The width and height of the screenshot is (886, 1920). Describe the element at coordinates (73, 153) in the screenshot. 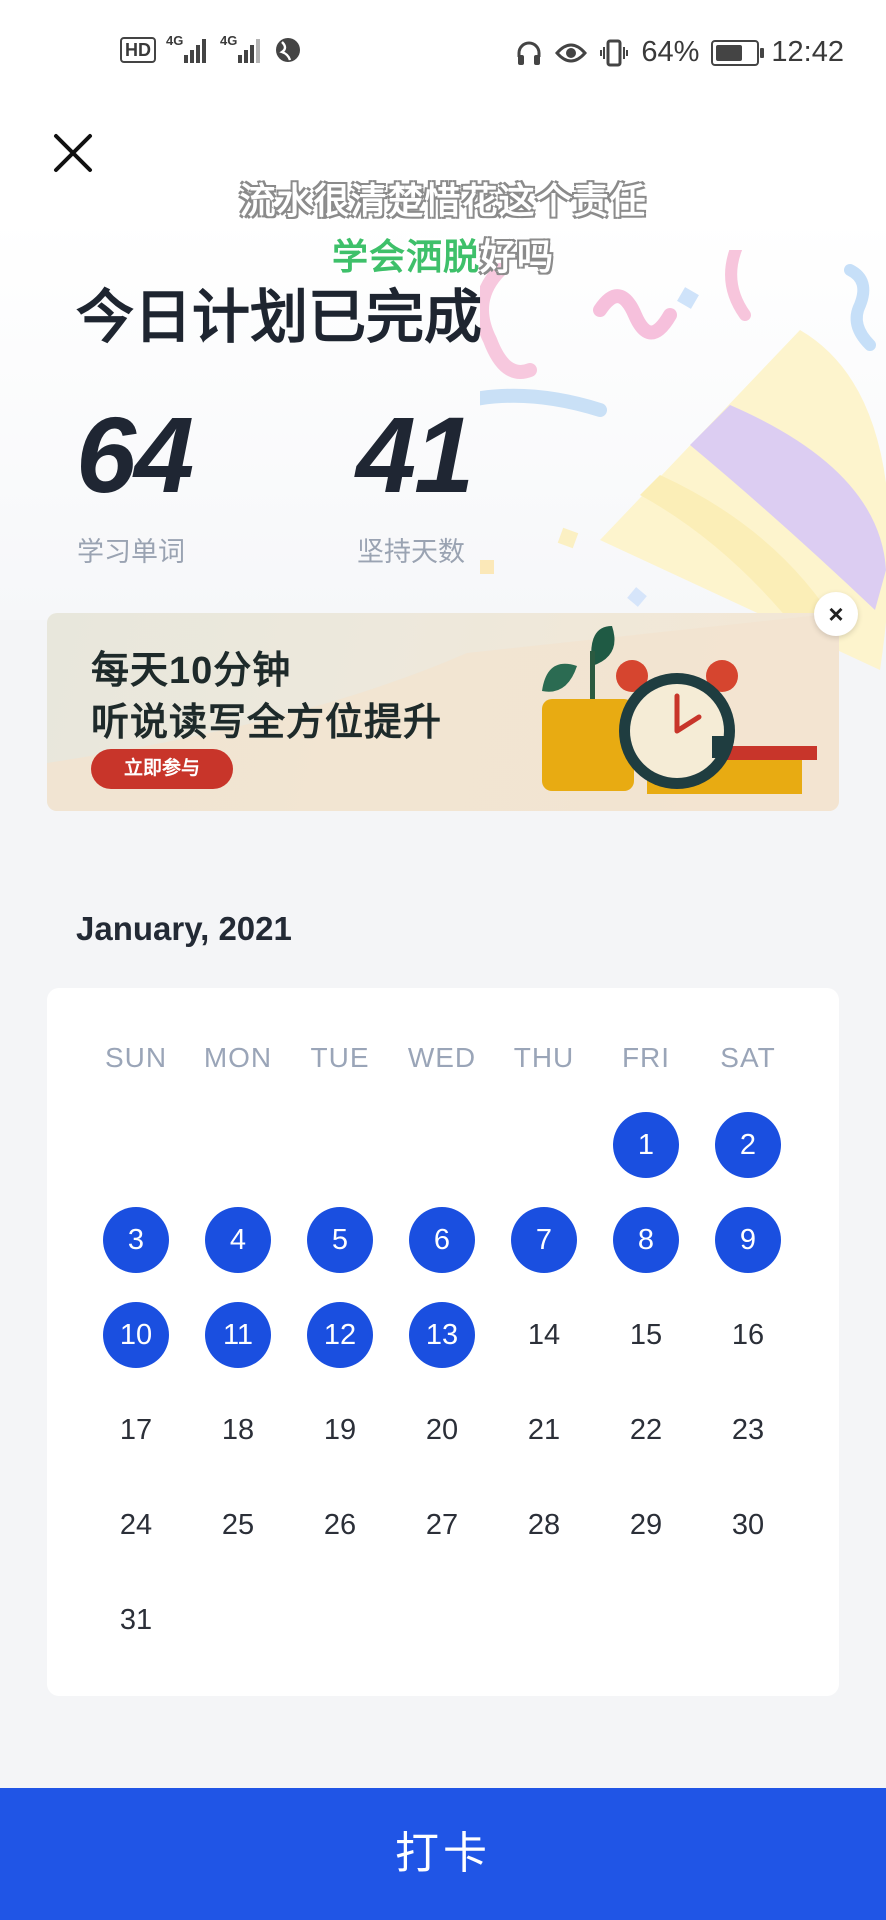

I see `close-icon` at that location.